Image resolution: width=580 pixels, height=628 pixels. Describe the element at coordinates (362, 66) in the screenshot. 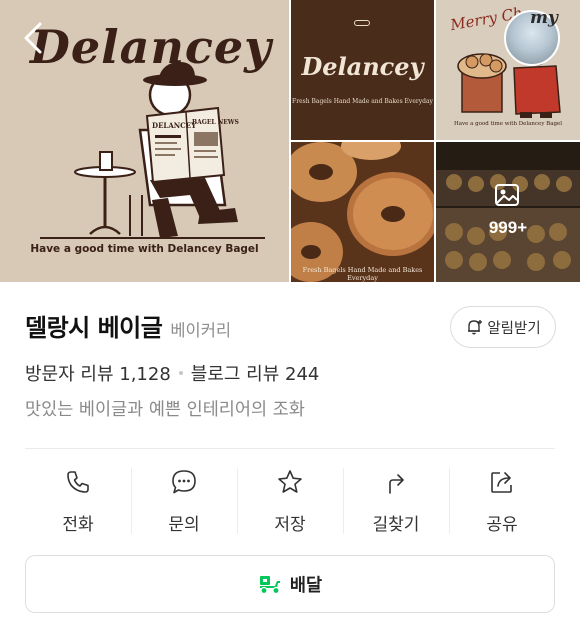

I see `tile-logo-text: Delancey` at that location.